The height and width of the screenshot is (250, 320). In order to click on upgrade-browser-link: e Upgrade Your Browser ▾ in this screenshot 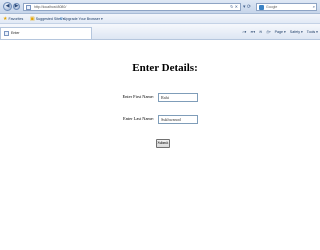, I will do `click(81, 19)`.